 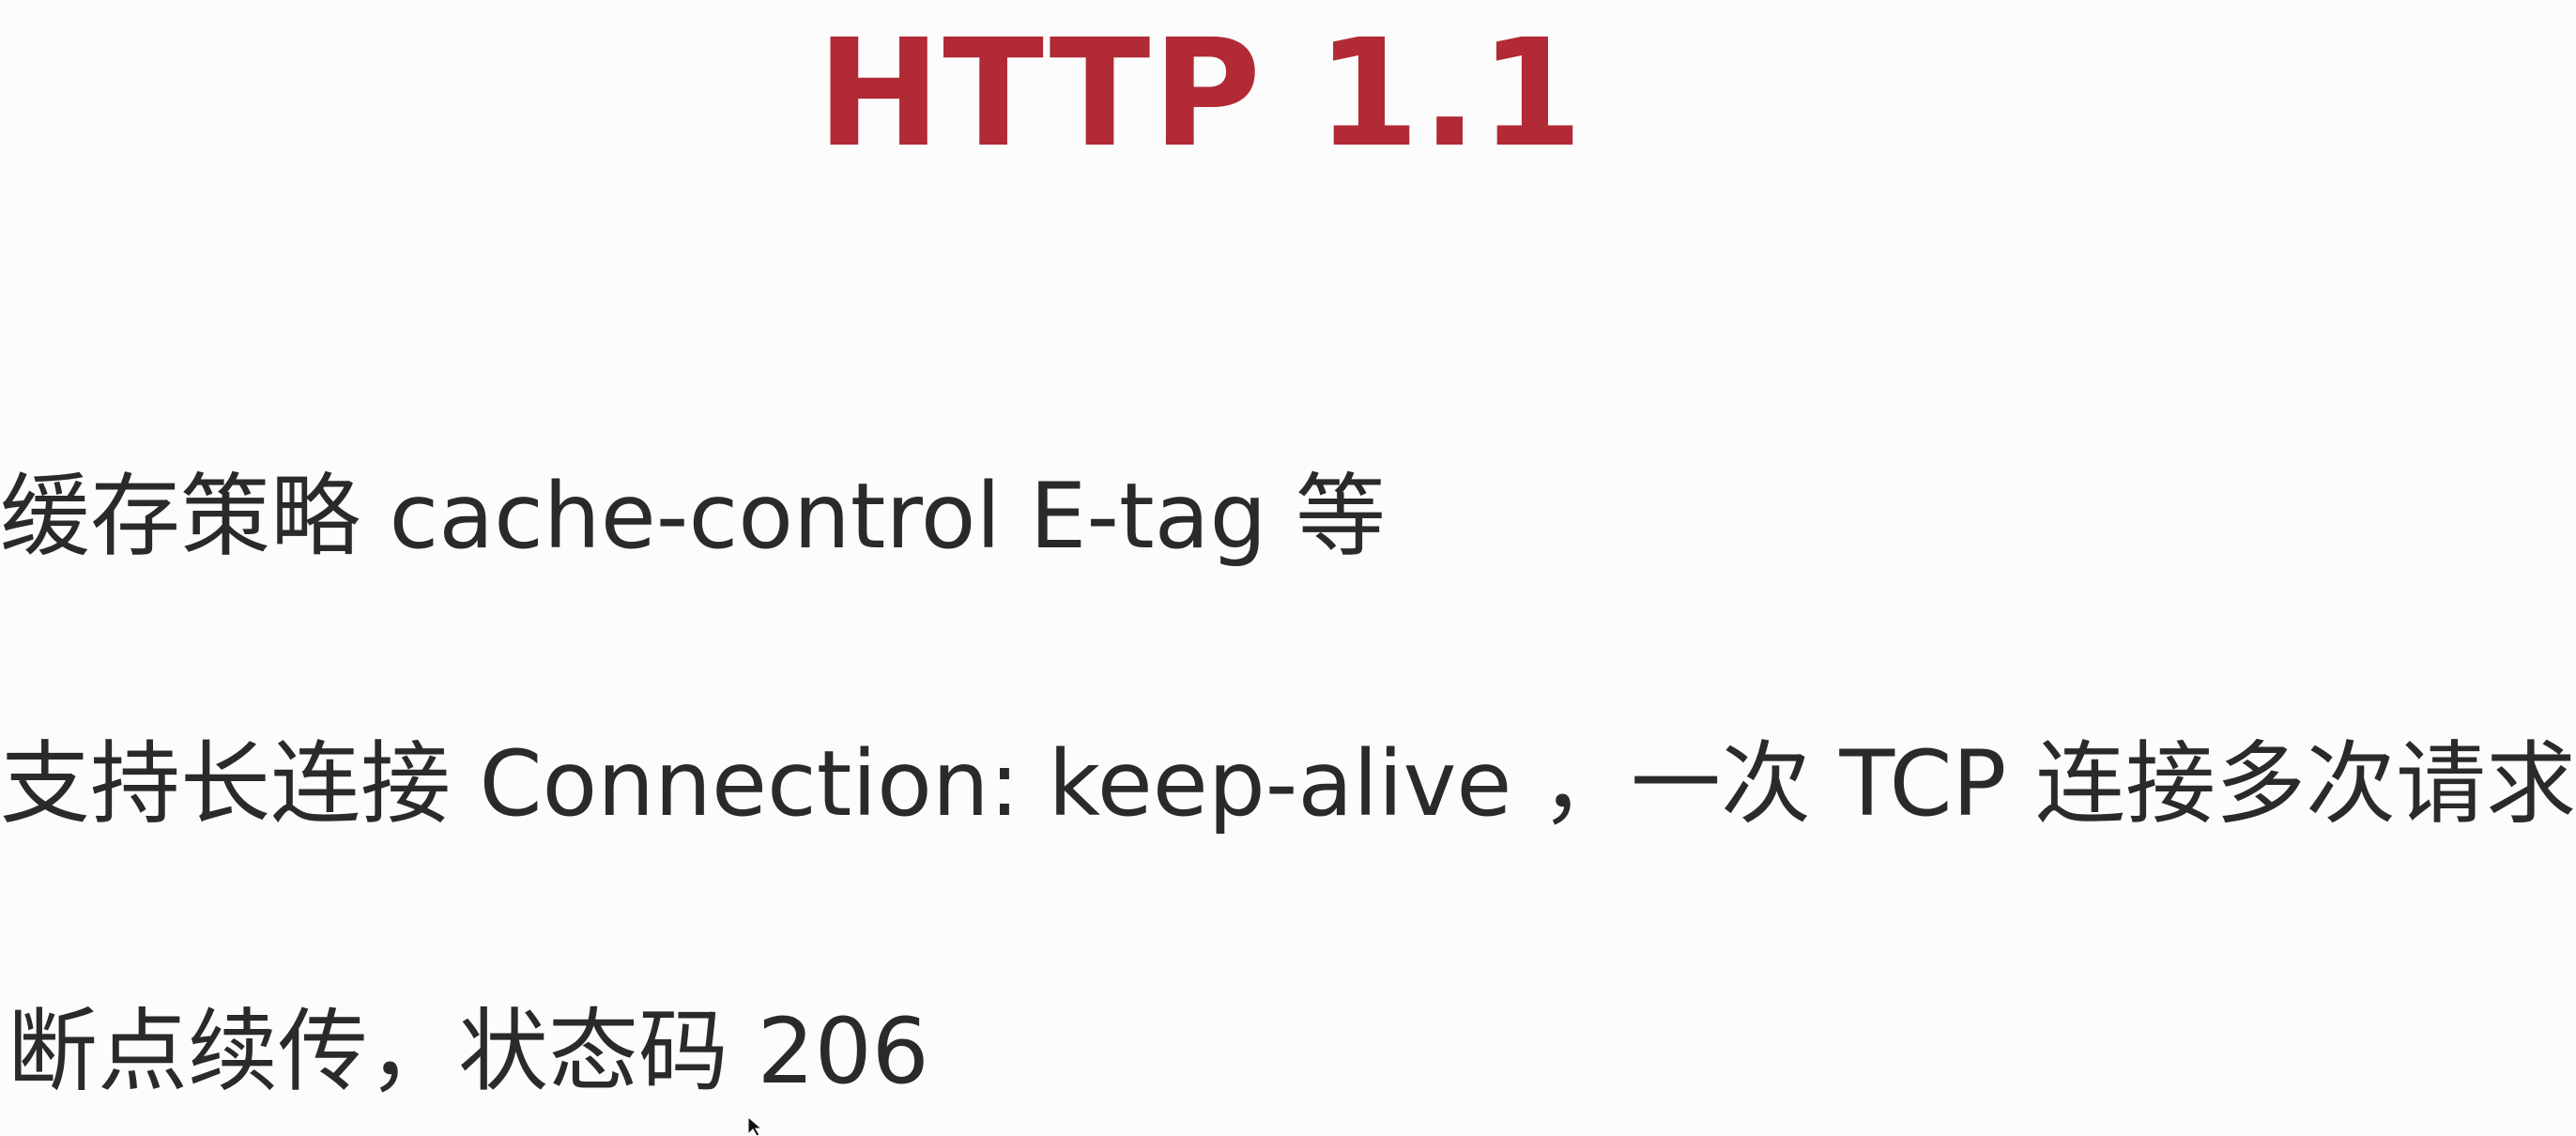 I want to click on bullet-resume-download: 断点续传，状态码 206, so click(x=469, y=1051).